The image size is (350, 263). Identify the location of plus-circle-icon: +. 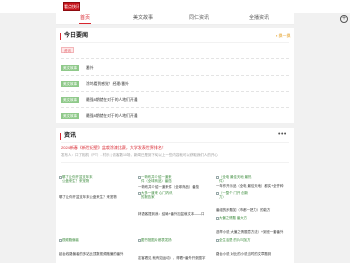
(344, 19).